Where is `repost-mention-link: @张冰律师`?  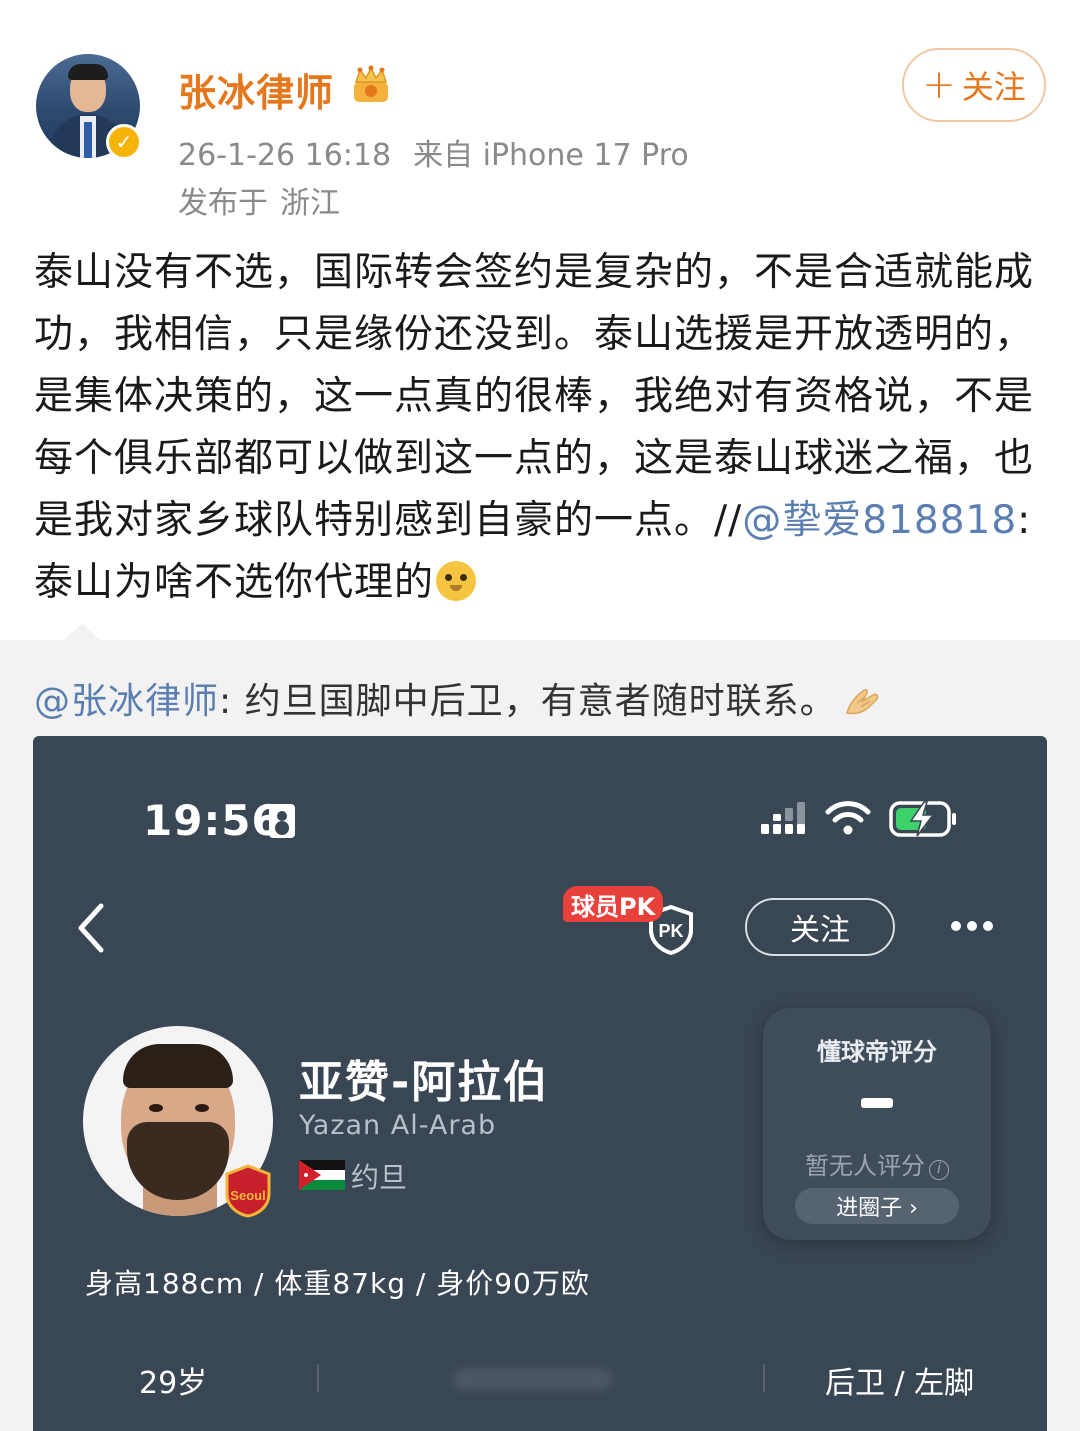 repost-mention-link: @张冰律师 is located at coordinates (126, 701).